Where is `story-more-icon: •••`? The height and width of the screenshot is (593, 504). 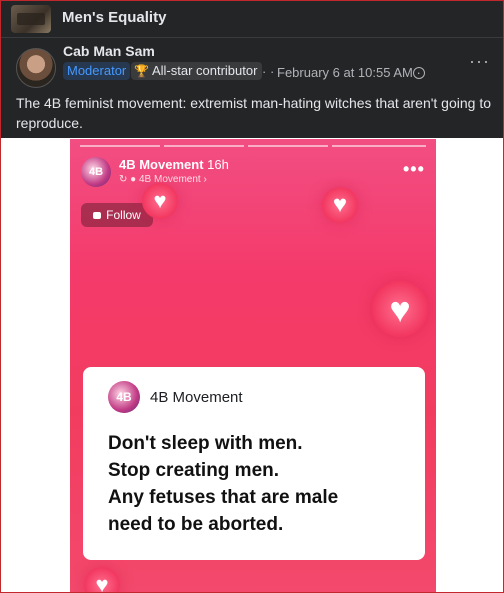
story-more-icon: ••• is located at coordinates (414, 169).